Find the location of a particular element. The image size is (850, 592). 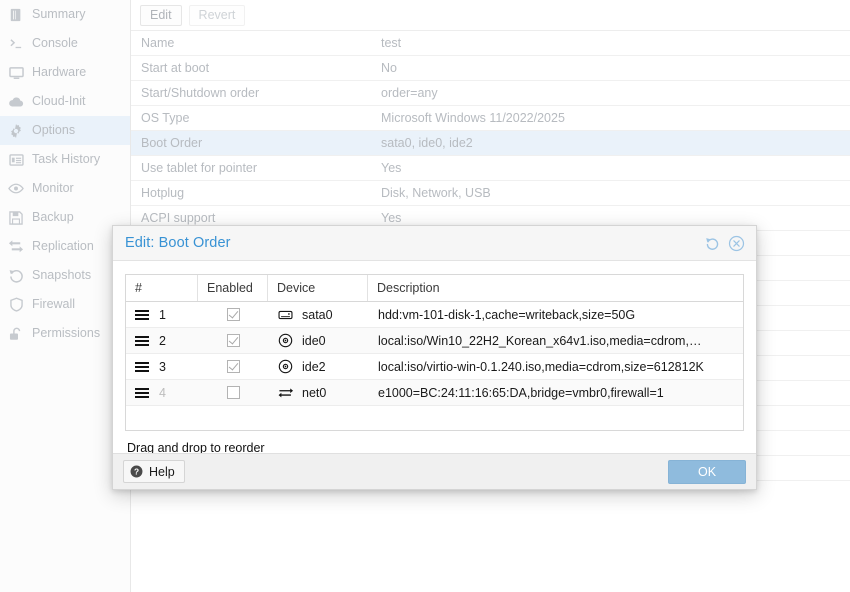

sidebar-item-task-history: Task History is located at coordinates (65, 159).